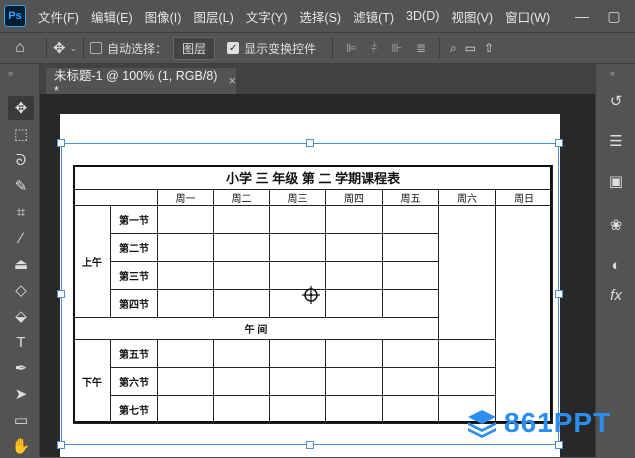 This screenshot has width=635, height=458. What do you see at coordinates (317, 48) in the screenshot?
I see `options-bar: ⌂ ✥ ⌄ 自动选择： 图层 ✓ 显示变换控件 ⊫ ⫩ ⊪ ≣ ⌕ ▭ ⇧` at bounding box center [317, 48].